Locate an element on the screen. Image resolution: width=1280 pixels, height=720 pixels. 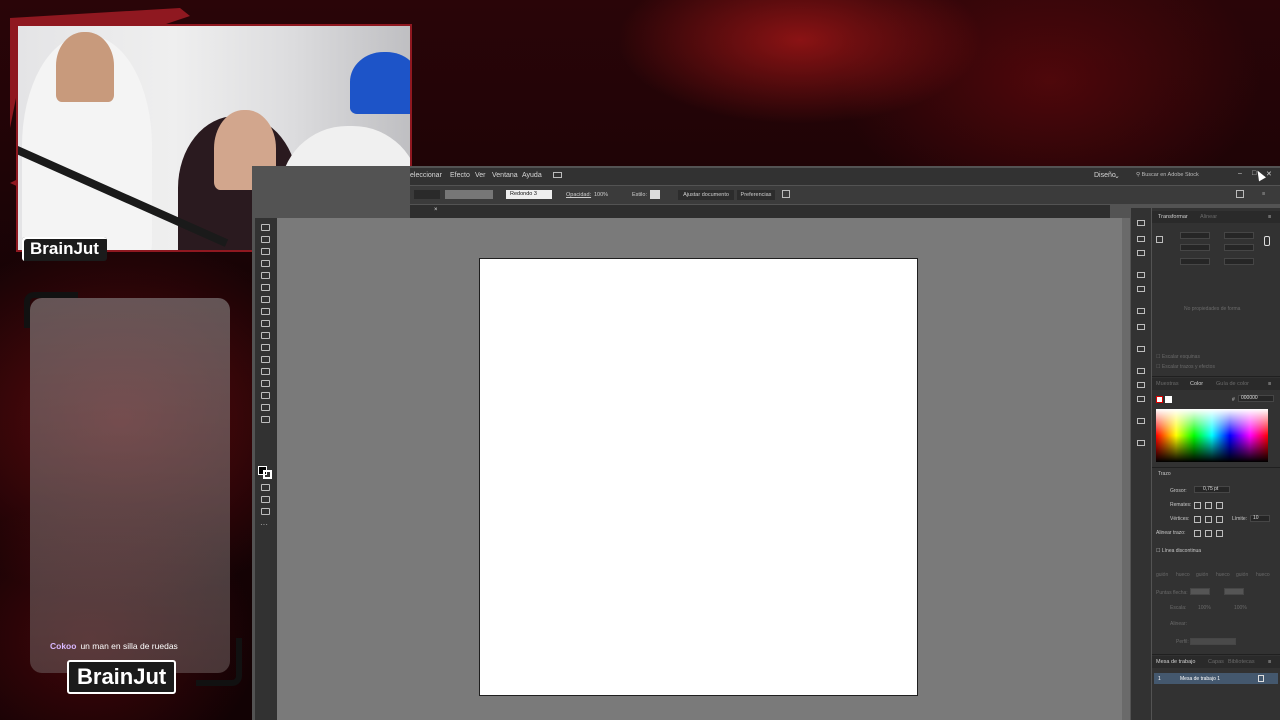
arrow-scale-end: 100% is located at coordinates (1240, 608).